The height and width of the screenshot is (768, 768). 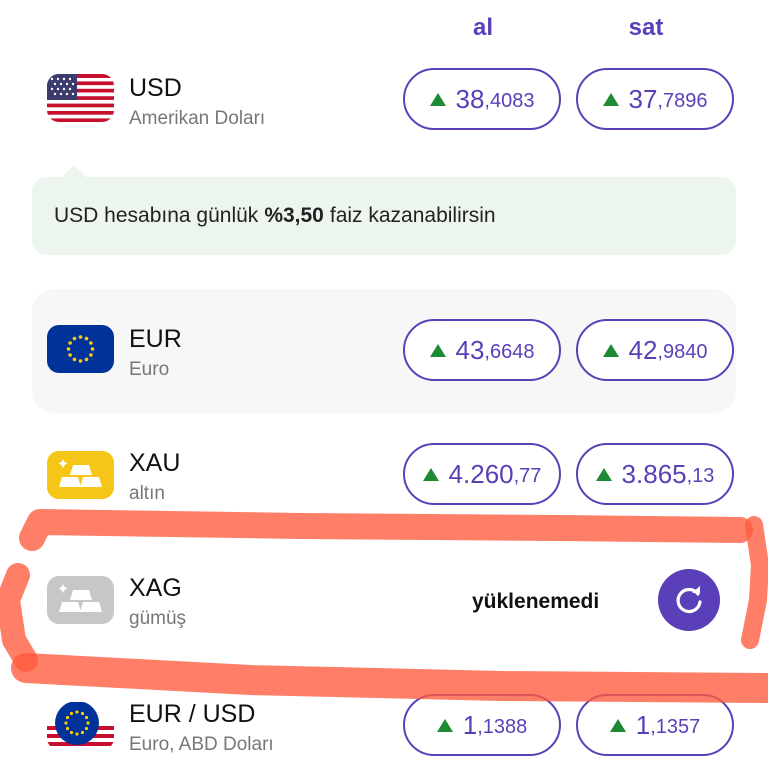 I want to click on currency-code: EUR, so click(x=155, y=339).